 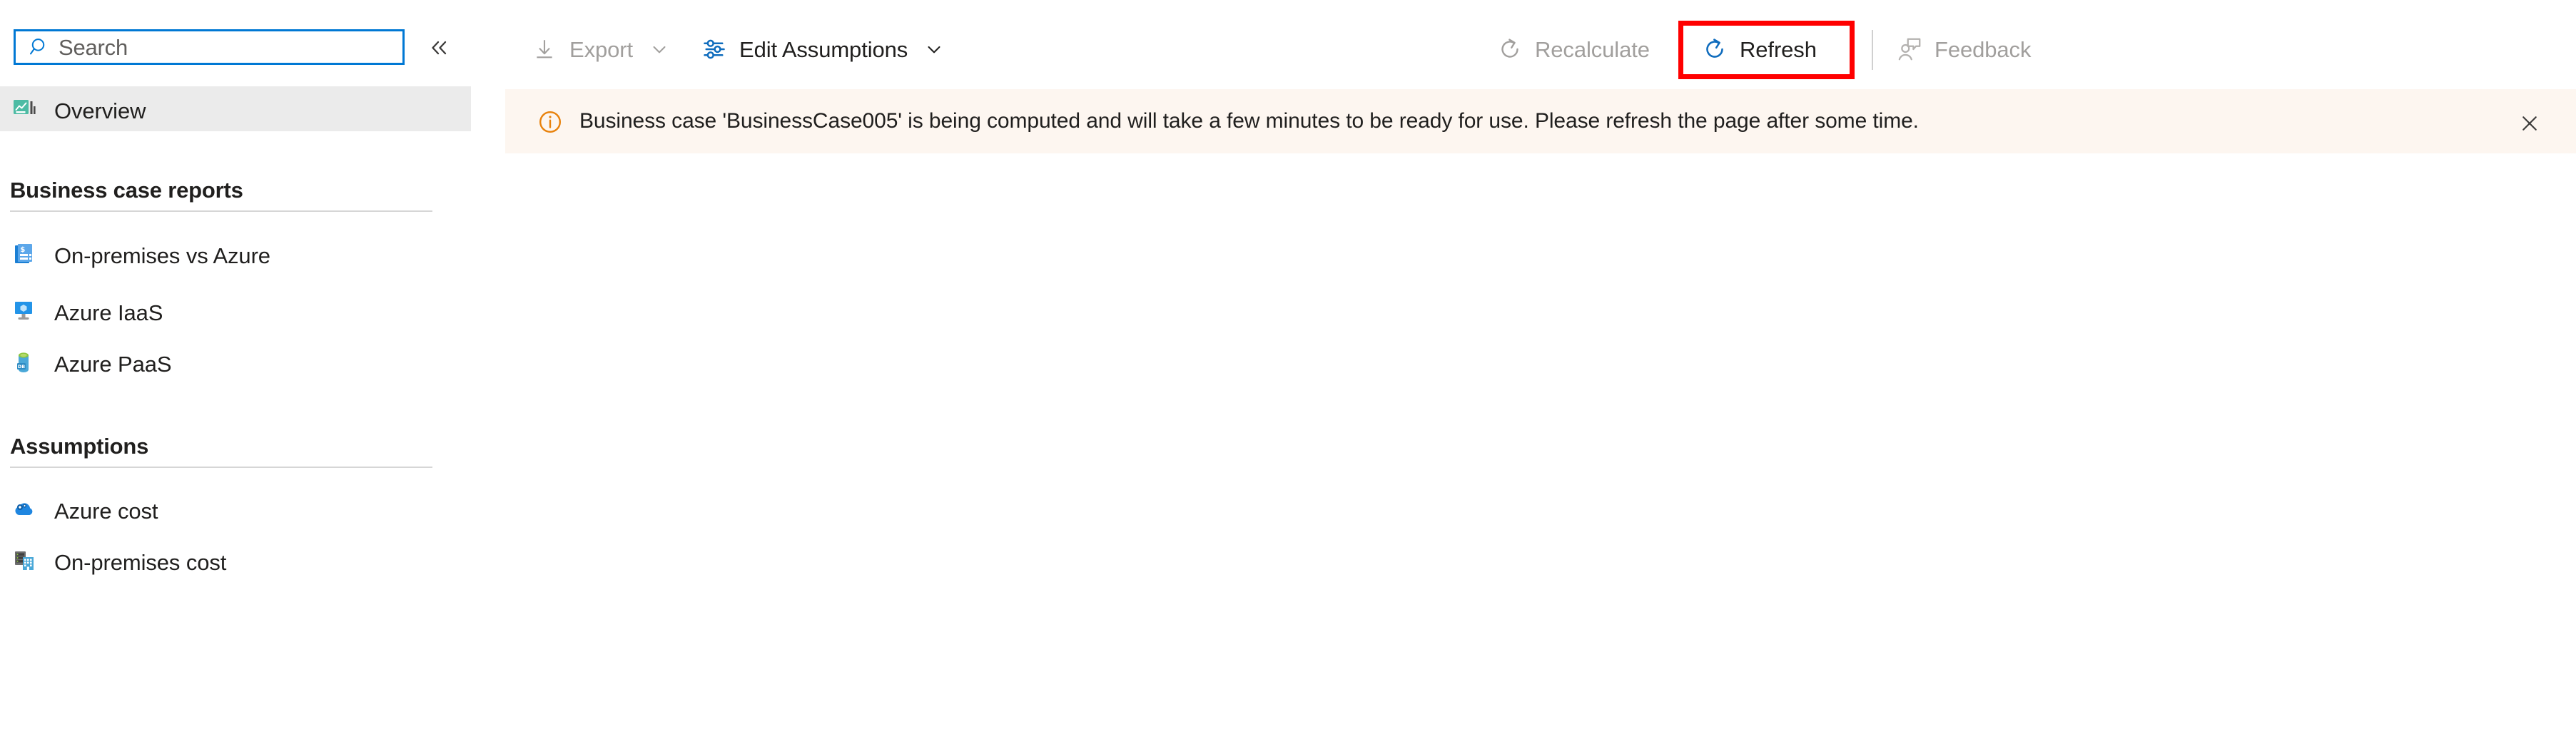 I want to click on export-button: Export, so click(x=601, y=49).